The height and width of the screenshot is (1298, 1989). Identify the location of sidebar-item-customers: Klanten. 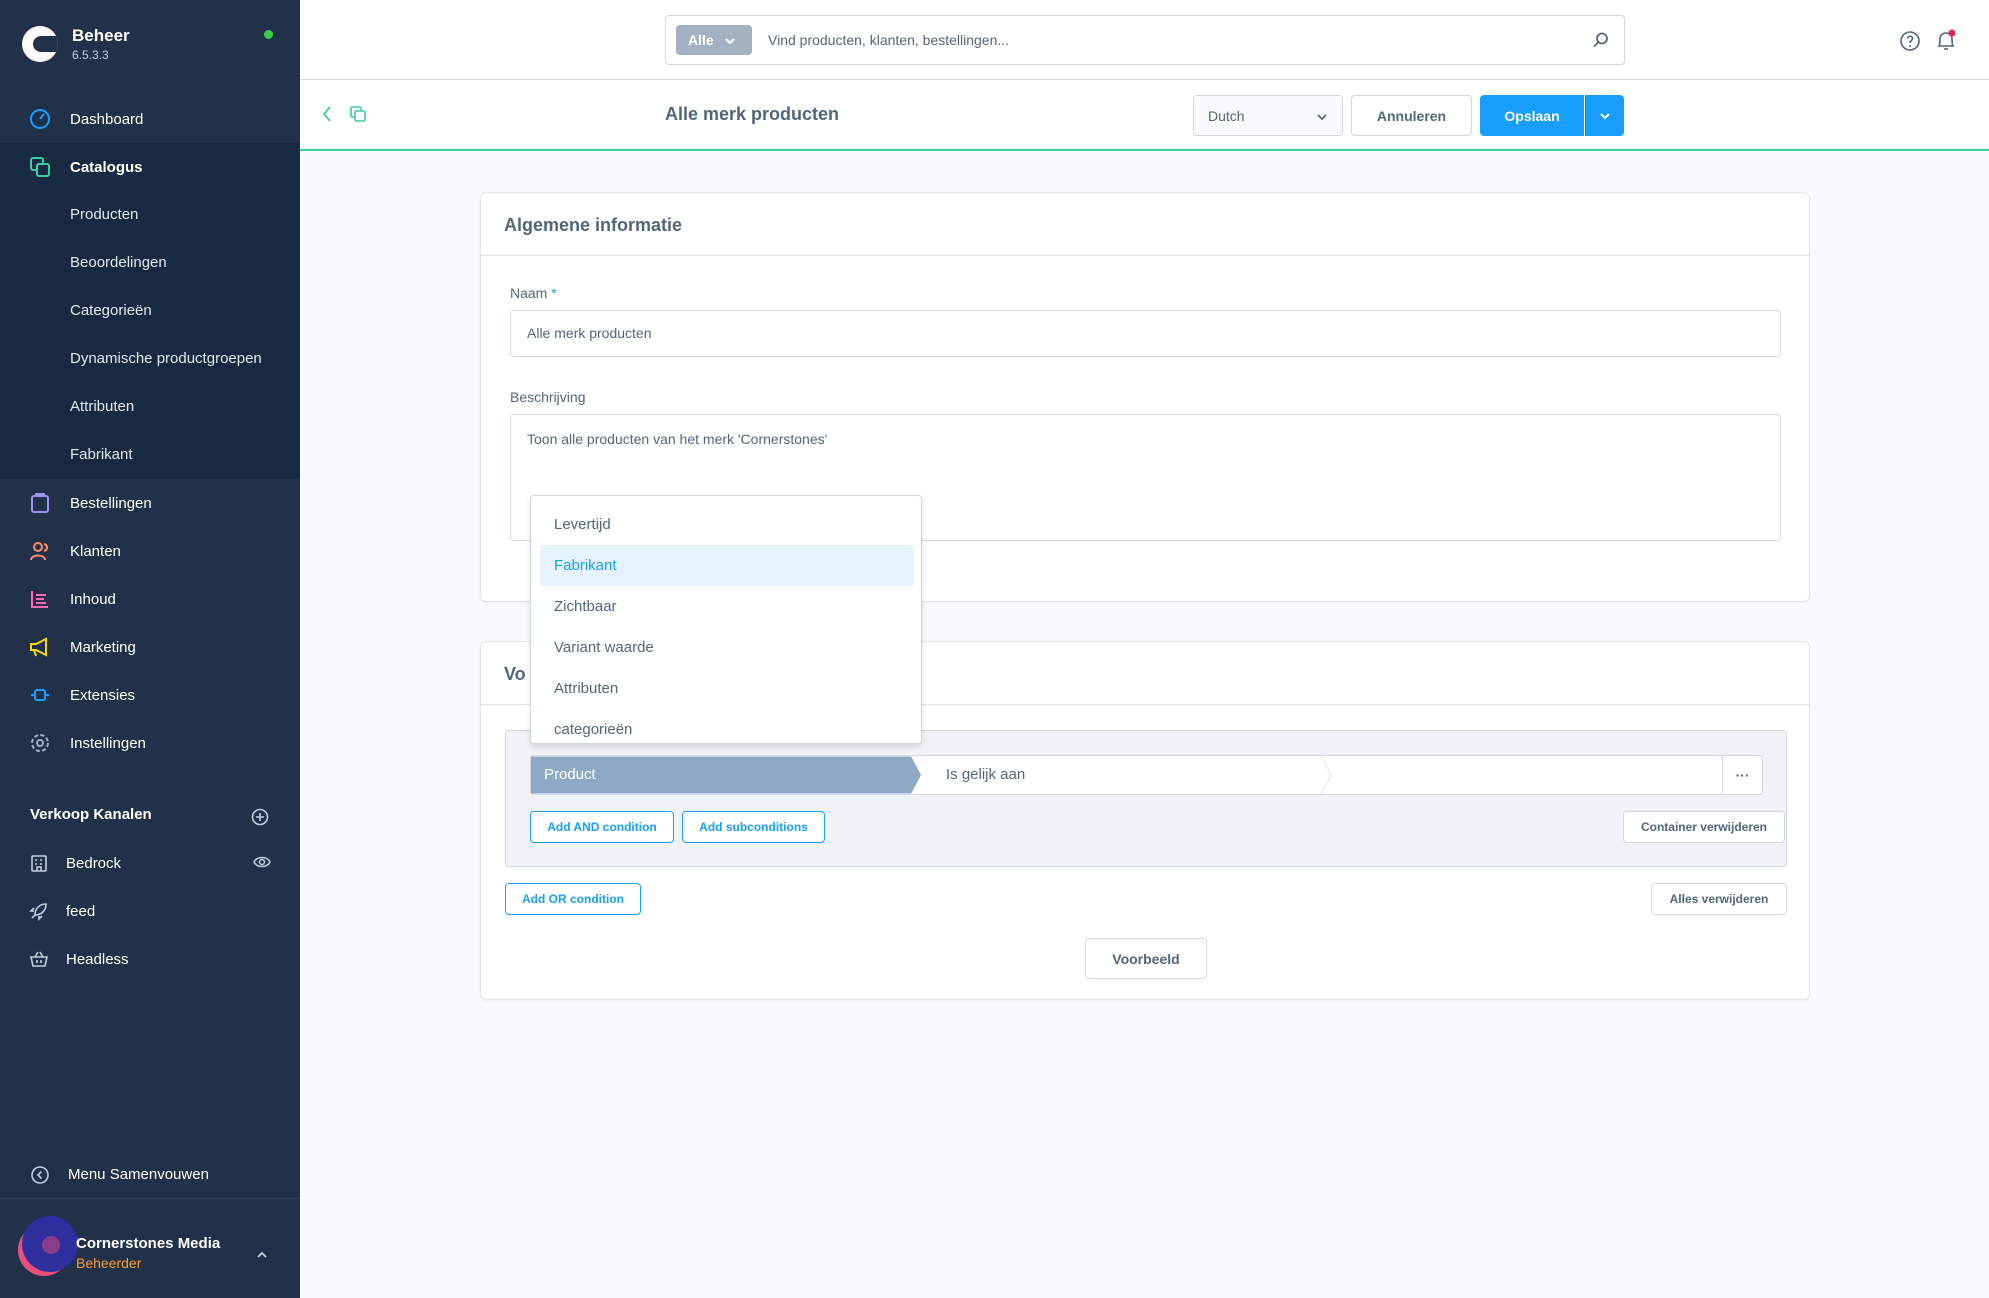
(150, 551).